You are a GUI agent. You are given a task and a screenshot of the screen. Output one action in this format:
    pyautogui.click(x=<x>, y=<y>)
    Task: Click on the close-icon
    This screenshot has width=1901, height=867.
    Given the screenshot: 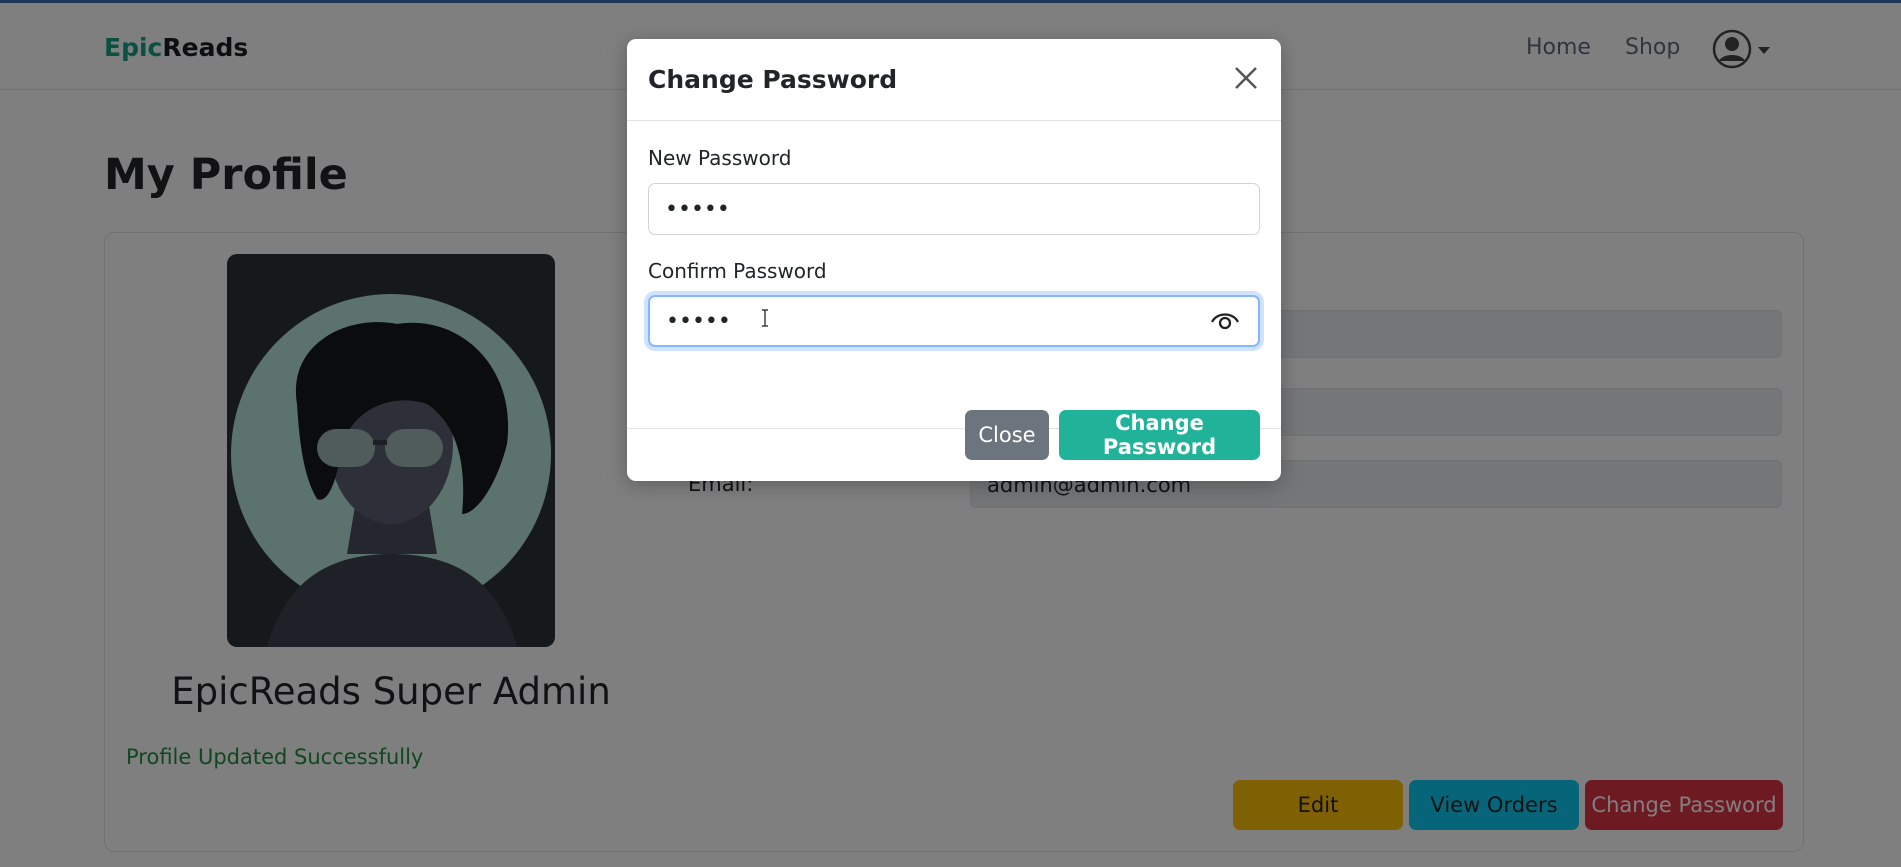 What is the action you would take?
    pyautogui.click(x=1246, y=78)
    